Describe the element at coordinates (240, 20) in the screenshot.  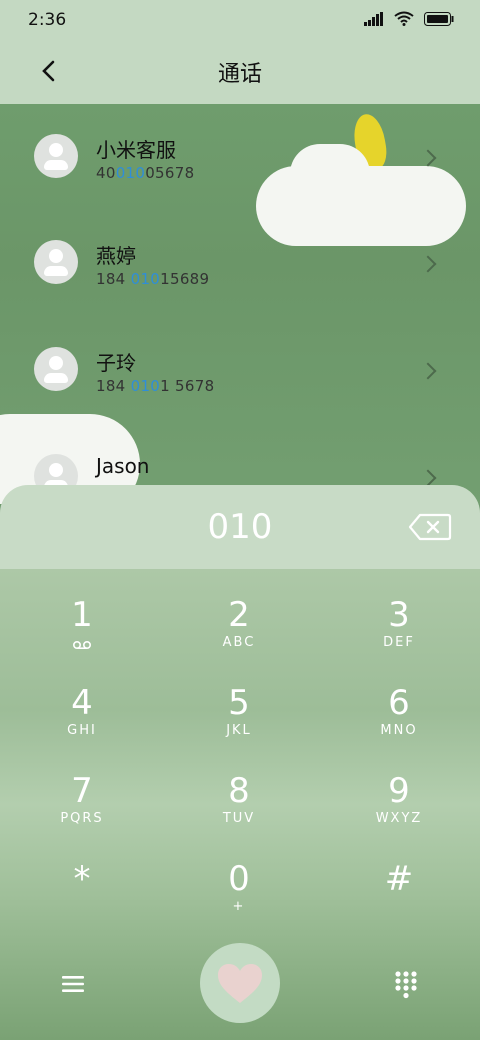
I see `status-bar: 2:36` at that location.